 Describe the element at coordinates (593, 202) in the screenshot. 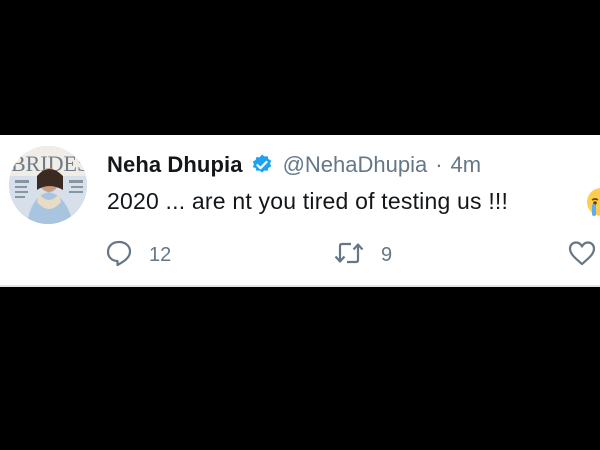

I see `crying-face-emoji-icon` at that location.